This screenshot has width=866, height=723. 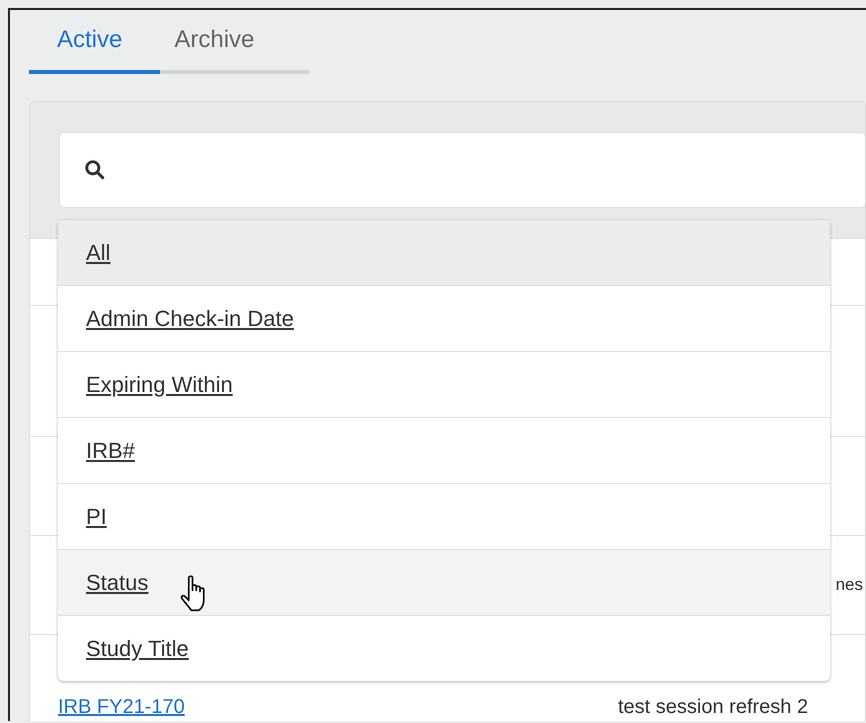 I want to click on menu-item: Study Title, so click(x=444, y=648).